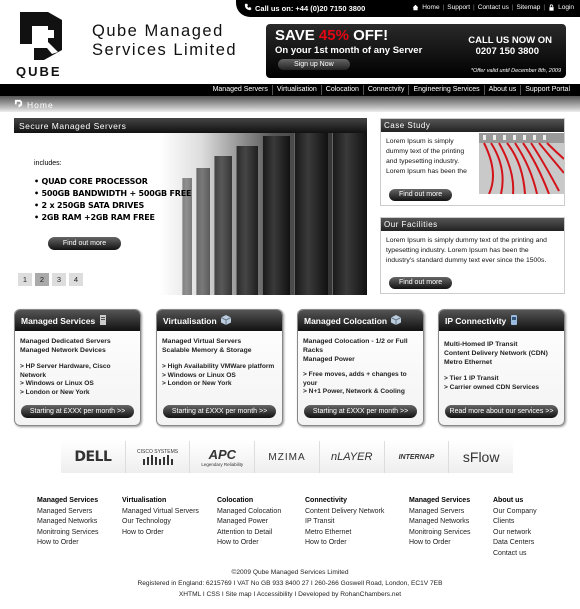 Image resolution: width=580 pixels, height=609 pixels. What do you see at coordinates (65, 371) in the screenshot?
I see `card-item: > HP Server Hardware, Cisco Network` at bounding box center [65, 371].